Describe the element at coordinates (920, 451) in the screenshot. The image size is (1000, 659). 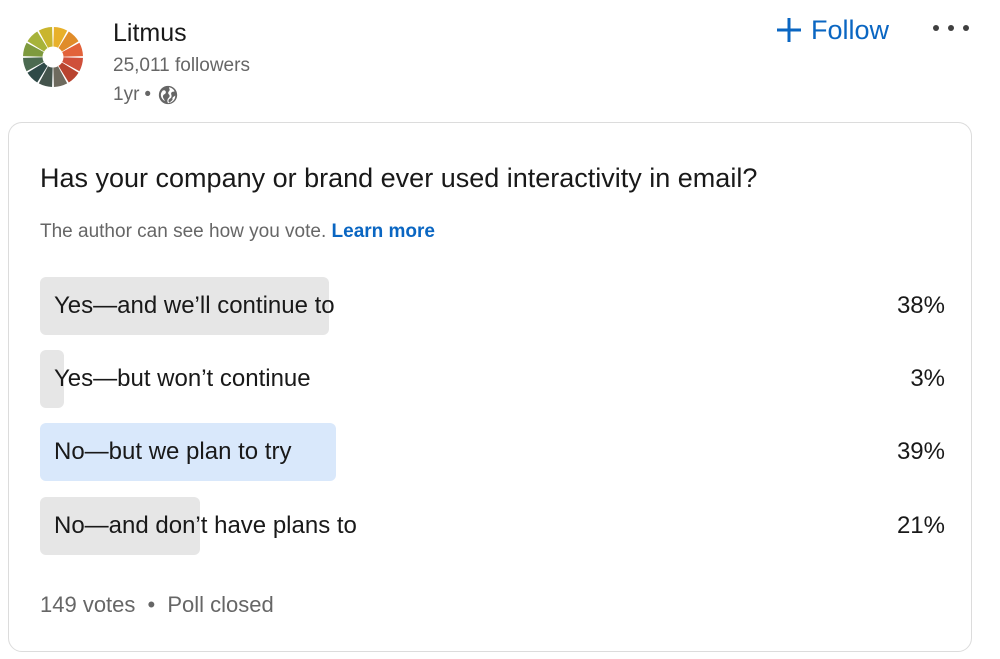
I see `poll-option-percent: 39%` at that location.